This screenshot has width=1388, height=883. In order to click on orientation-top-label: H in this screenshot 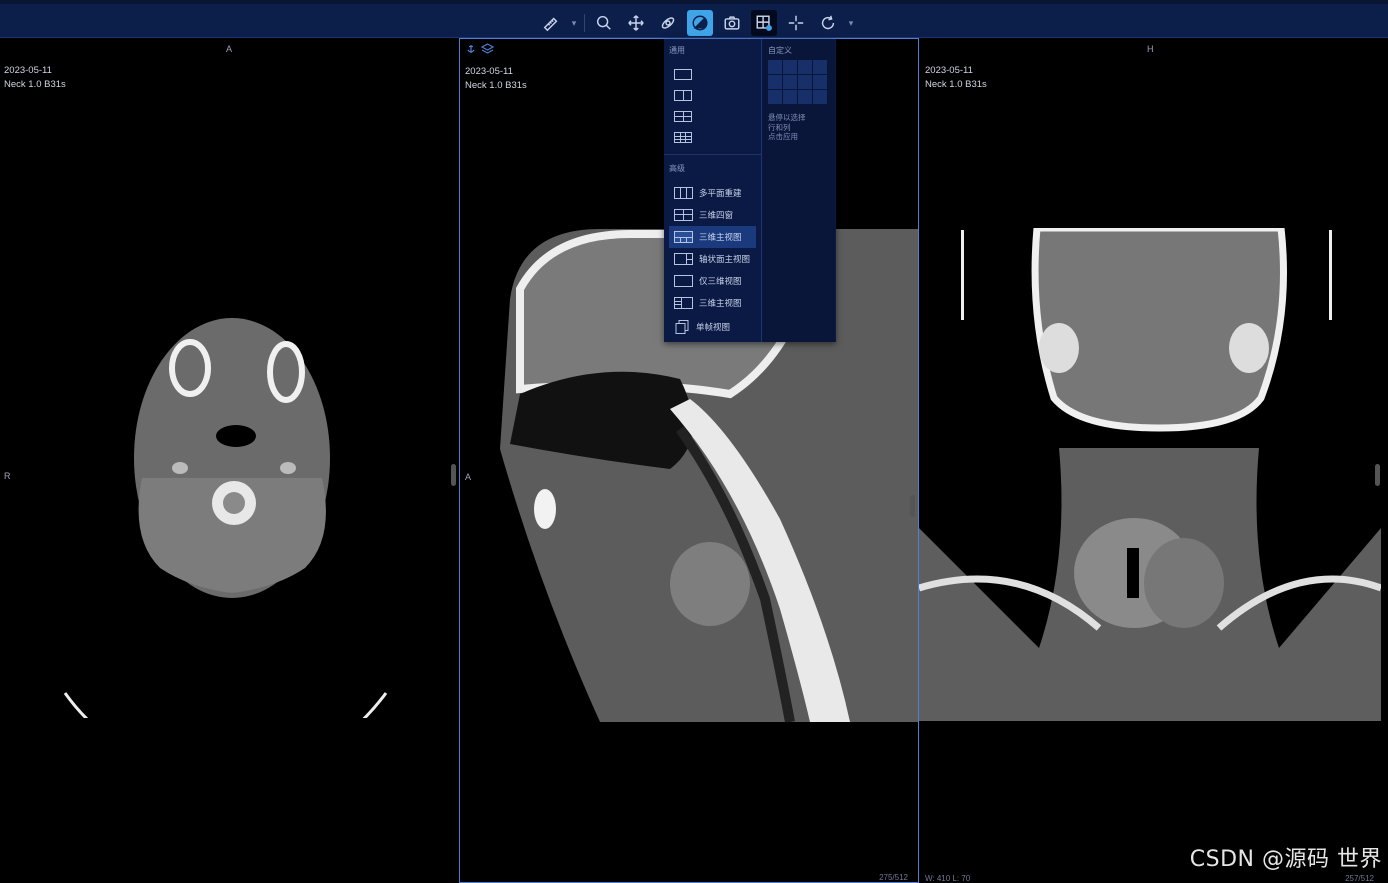, I will do `click(1150, 49)`.